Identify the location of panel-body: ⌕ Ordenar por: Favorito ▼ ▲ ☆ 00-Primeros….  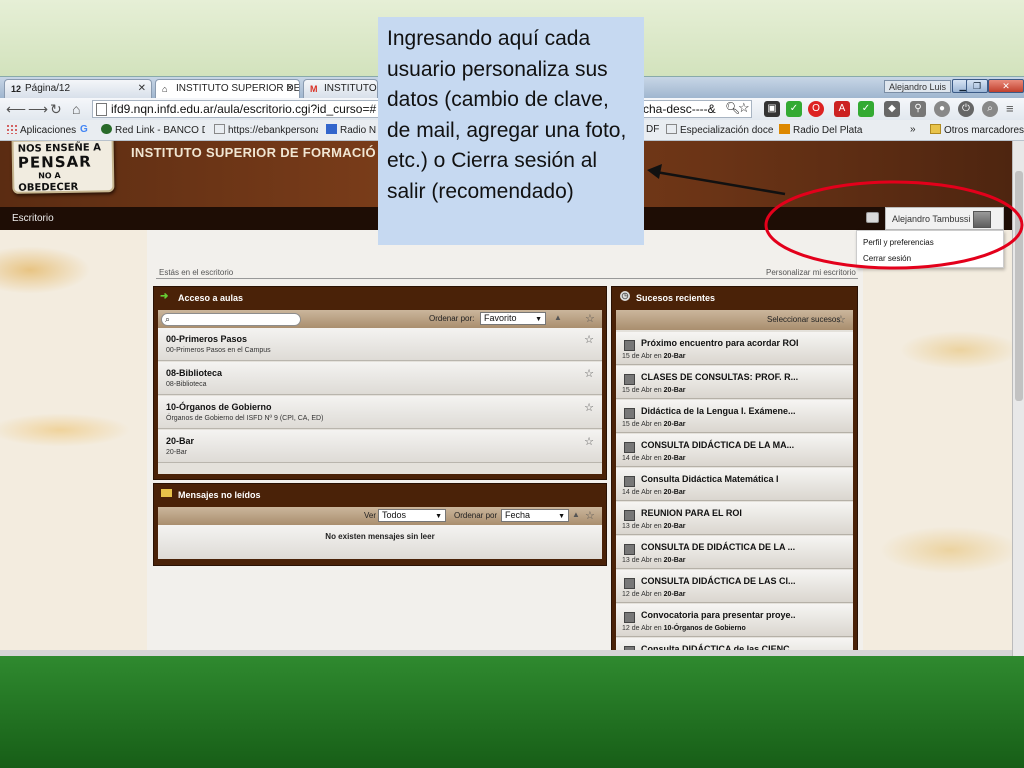
(380, 392).